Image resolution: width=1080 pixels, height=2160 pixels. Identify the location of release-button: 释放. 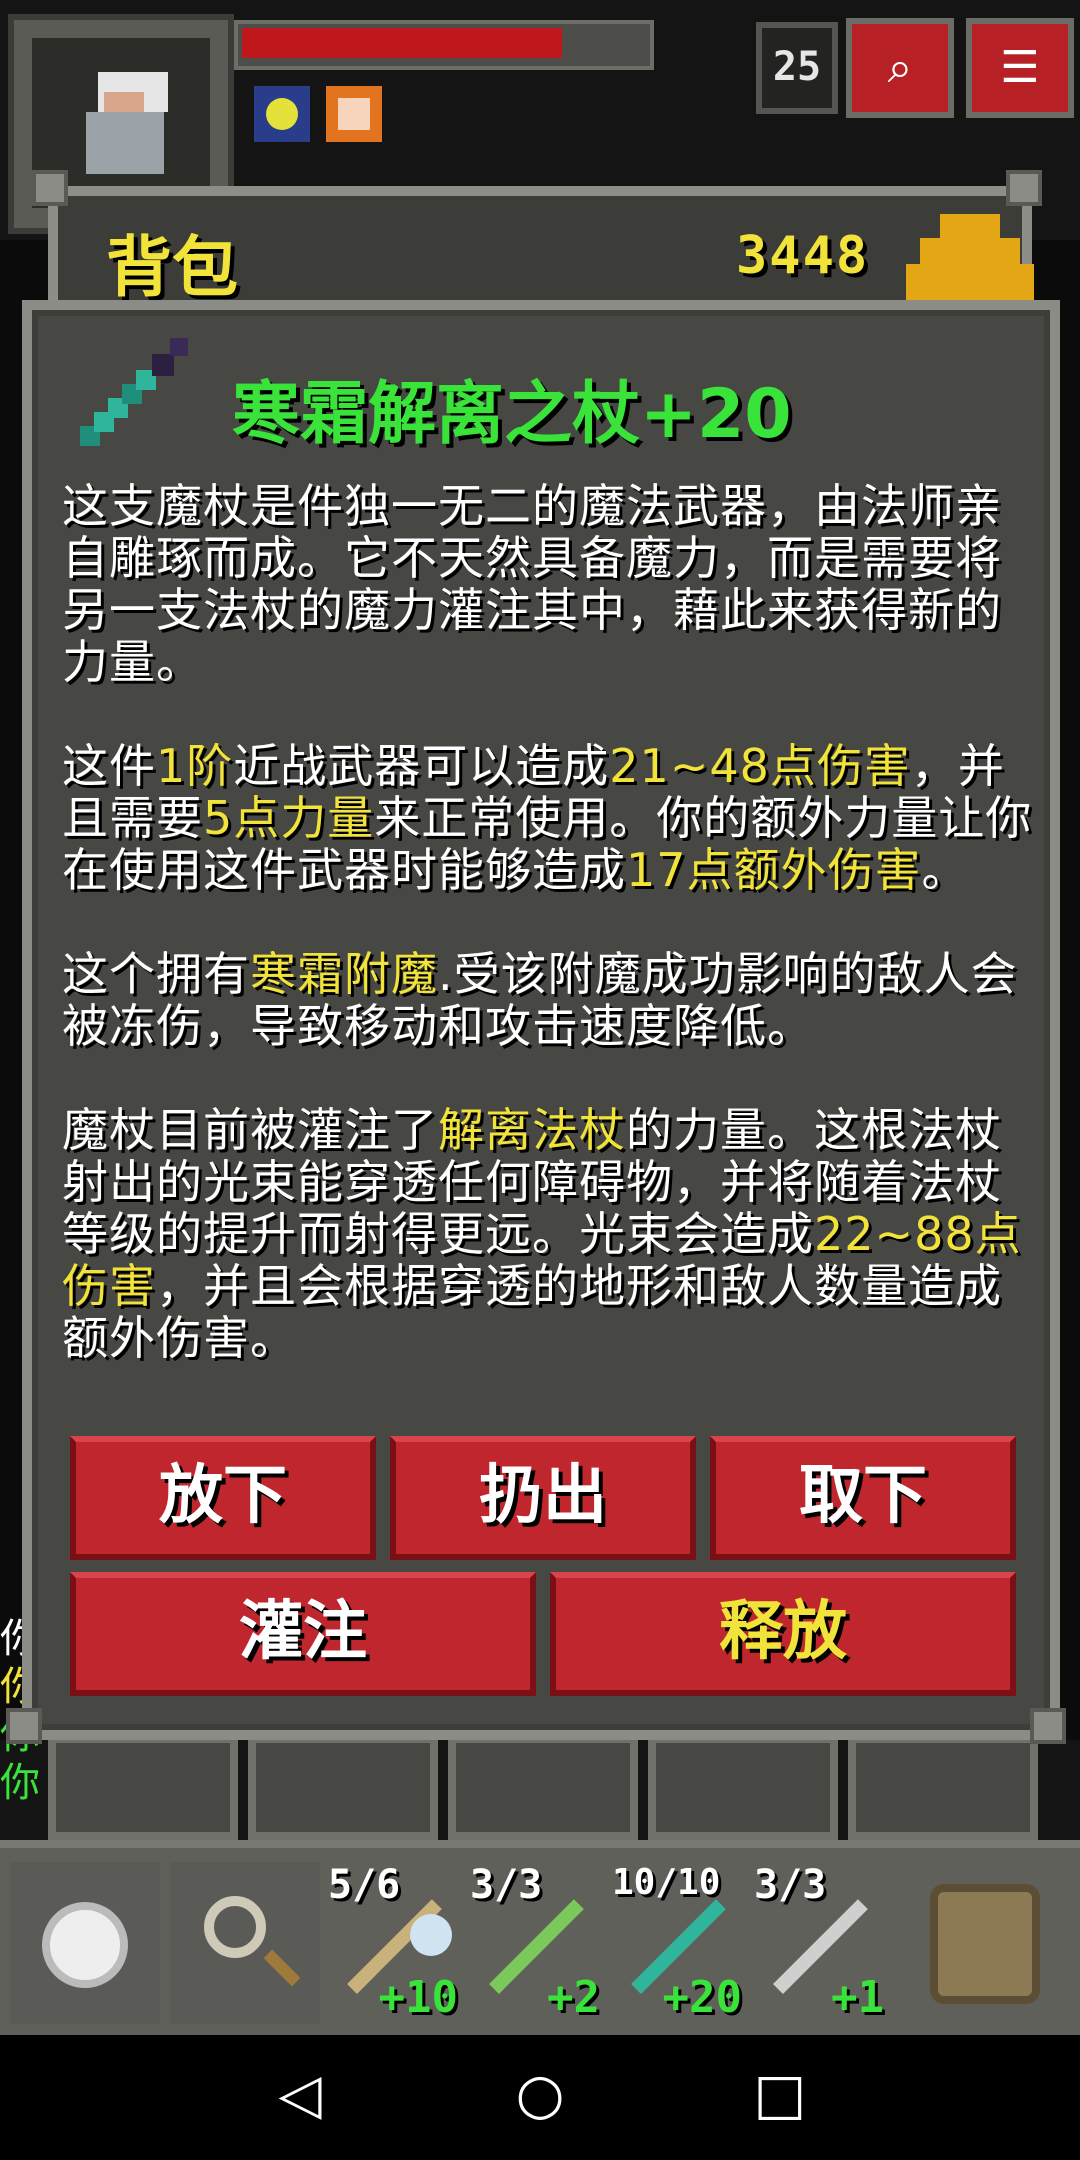
(783, 1634).